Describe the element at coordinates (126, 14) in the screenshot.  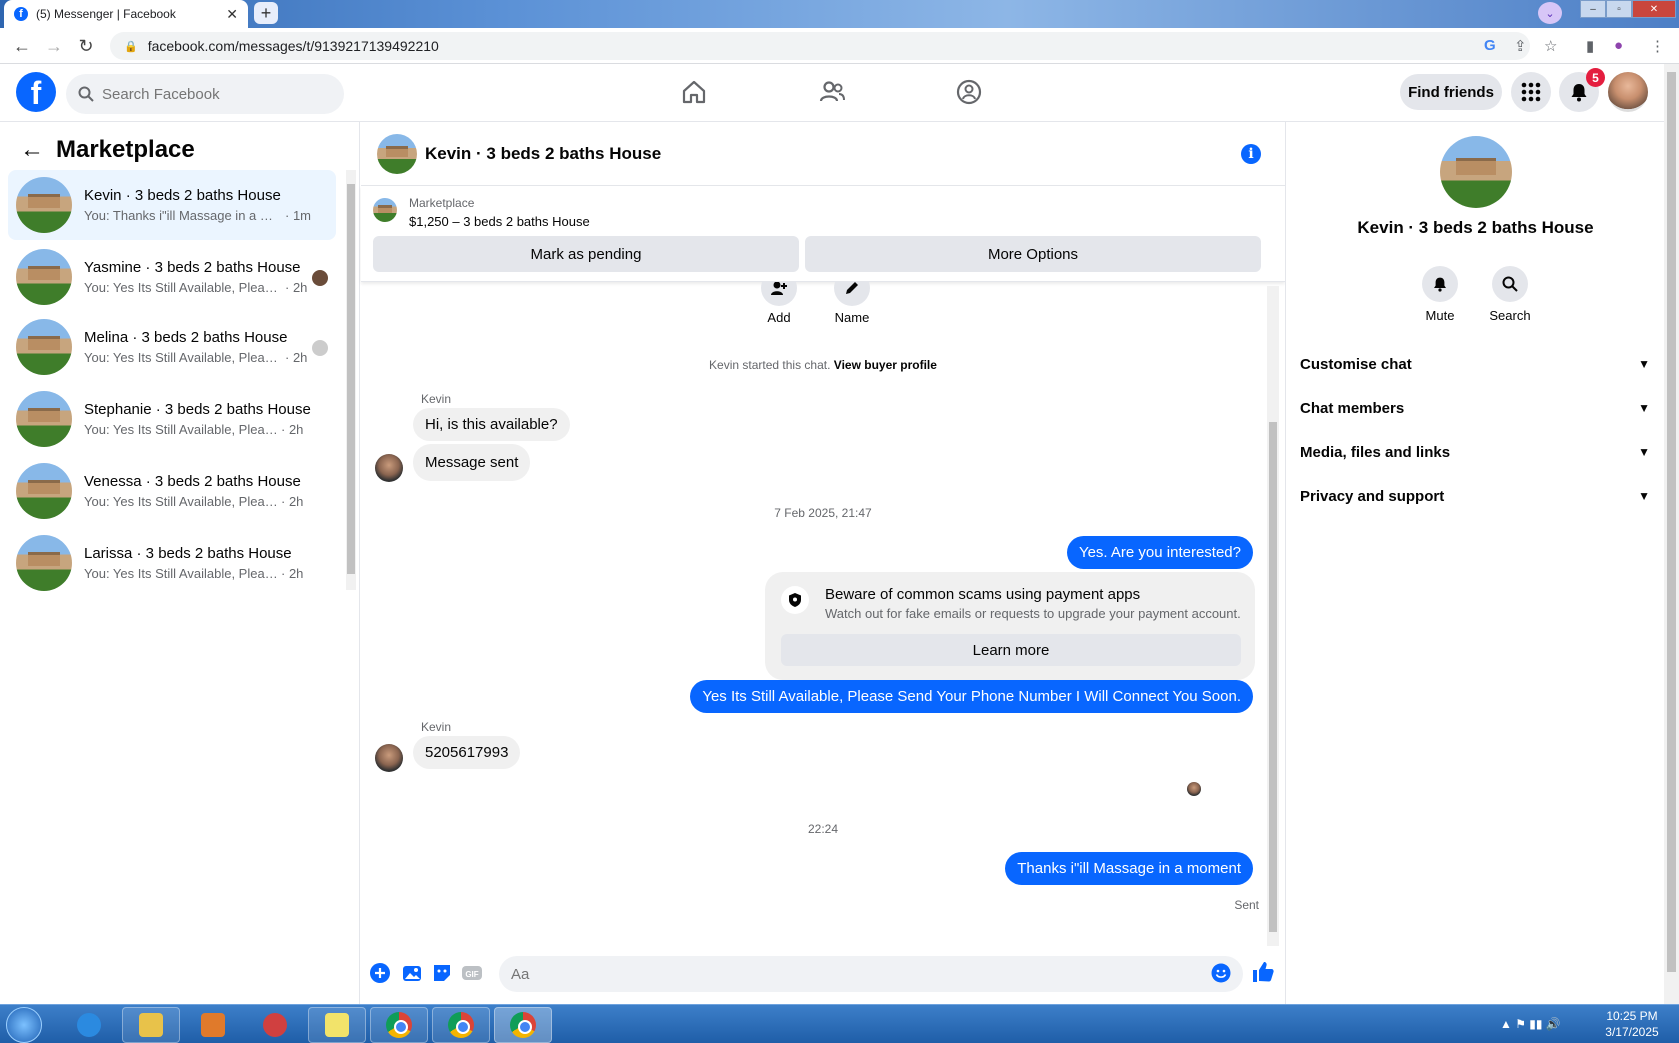
I see `browser-tab: f (5) Messenger | Facebook ✕` at that location.